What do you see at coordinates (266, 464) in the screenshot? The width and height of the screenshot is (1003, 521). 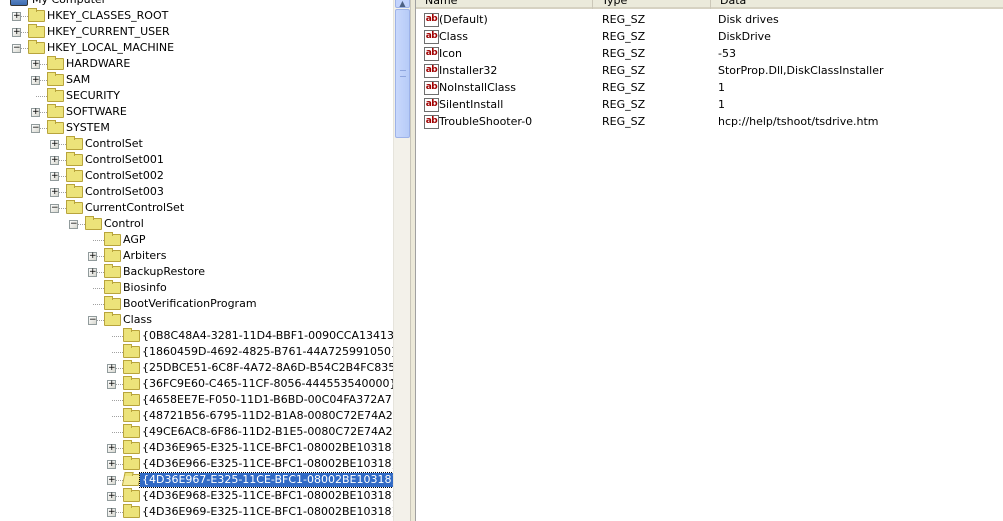 I see `tree-item-label: {4D36E966-E325-11CE-BFC1-08002BE10318}` at bounding box center [266, 464].